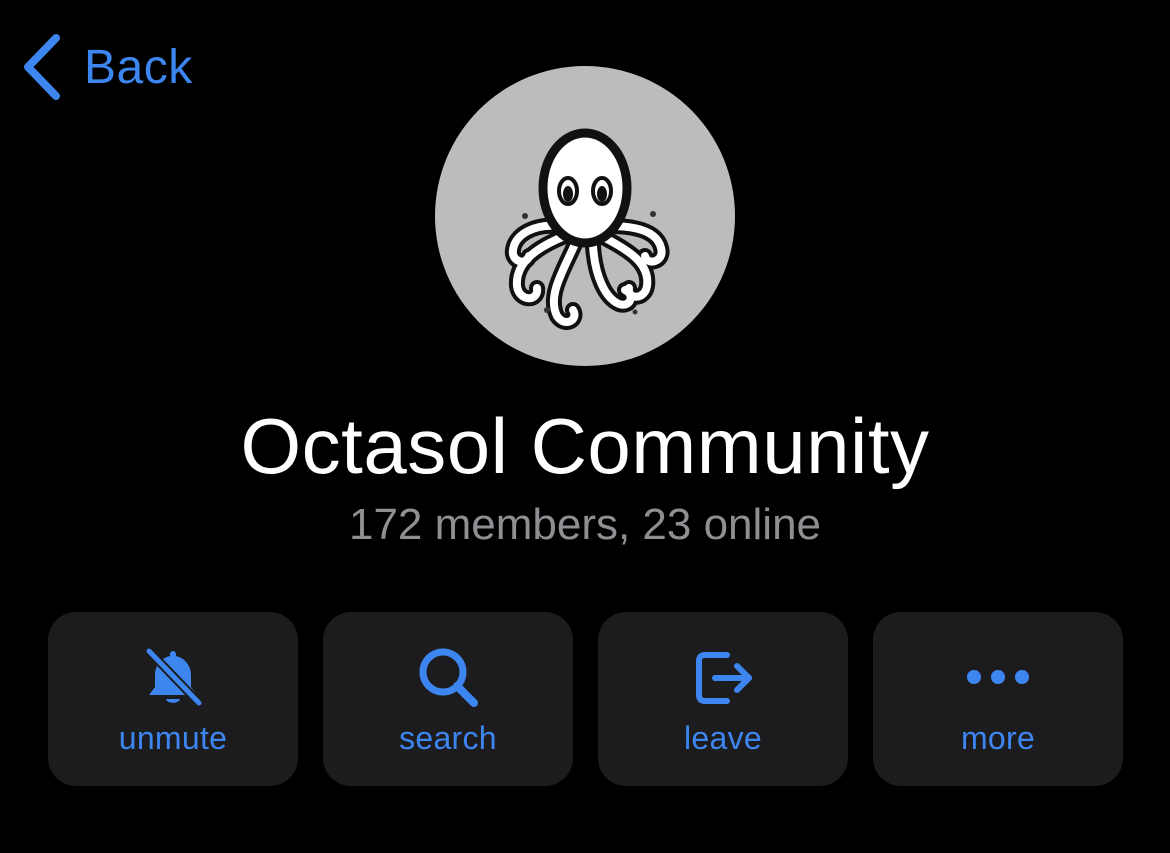 This screenshot has width=1170, height=853. What do you see at coordinates (587, 229) in the screenshot?
I see `octopus-logo` at bounding box center [587, 229].